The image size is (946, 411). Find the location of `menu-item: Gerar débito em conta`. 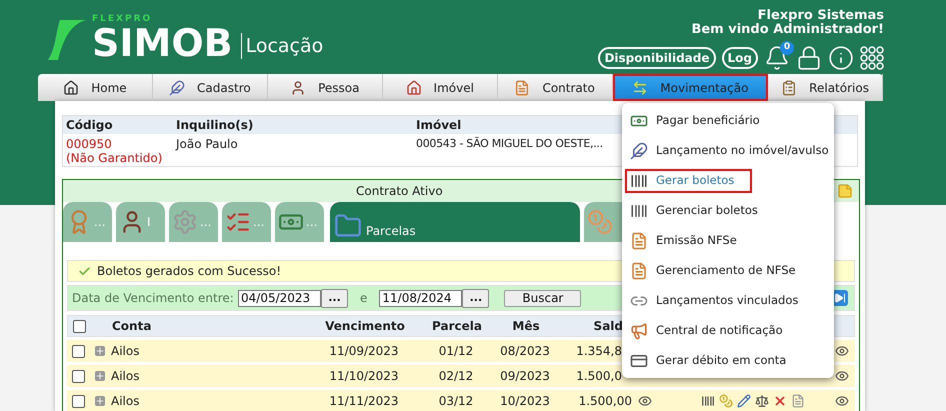

menu-item: Gerar débito em conta is located at coordinates (729, 361).